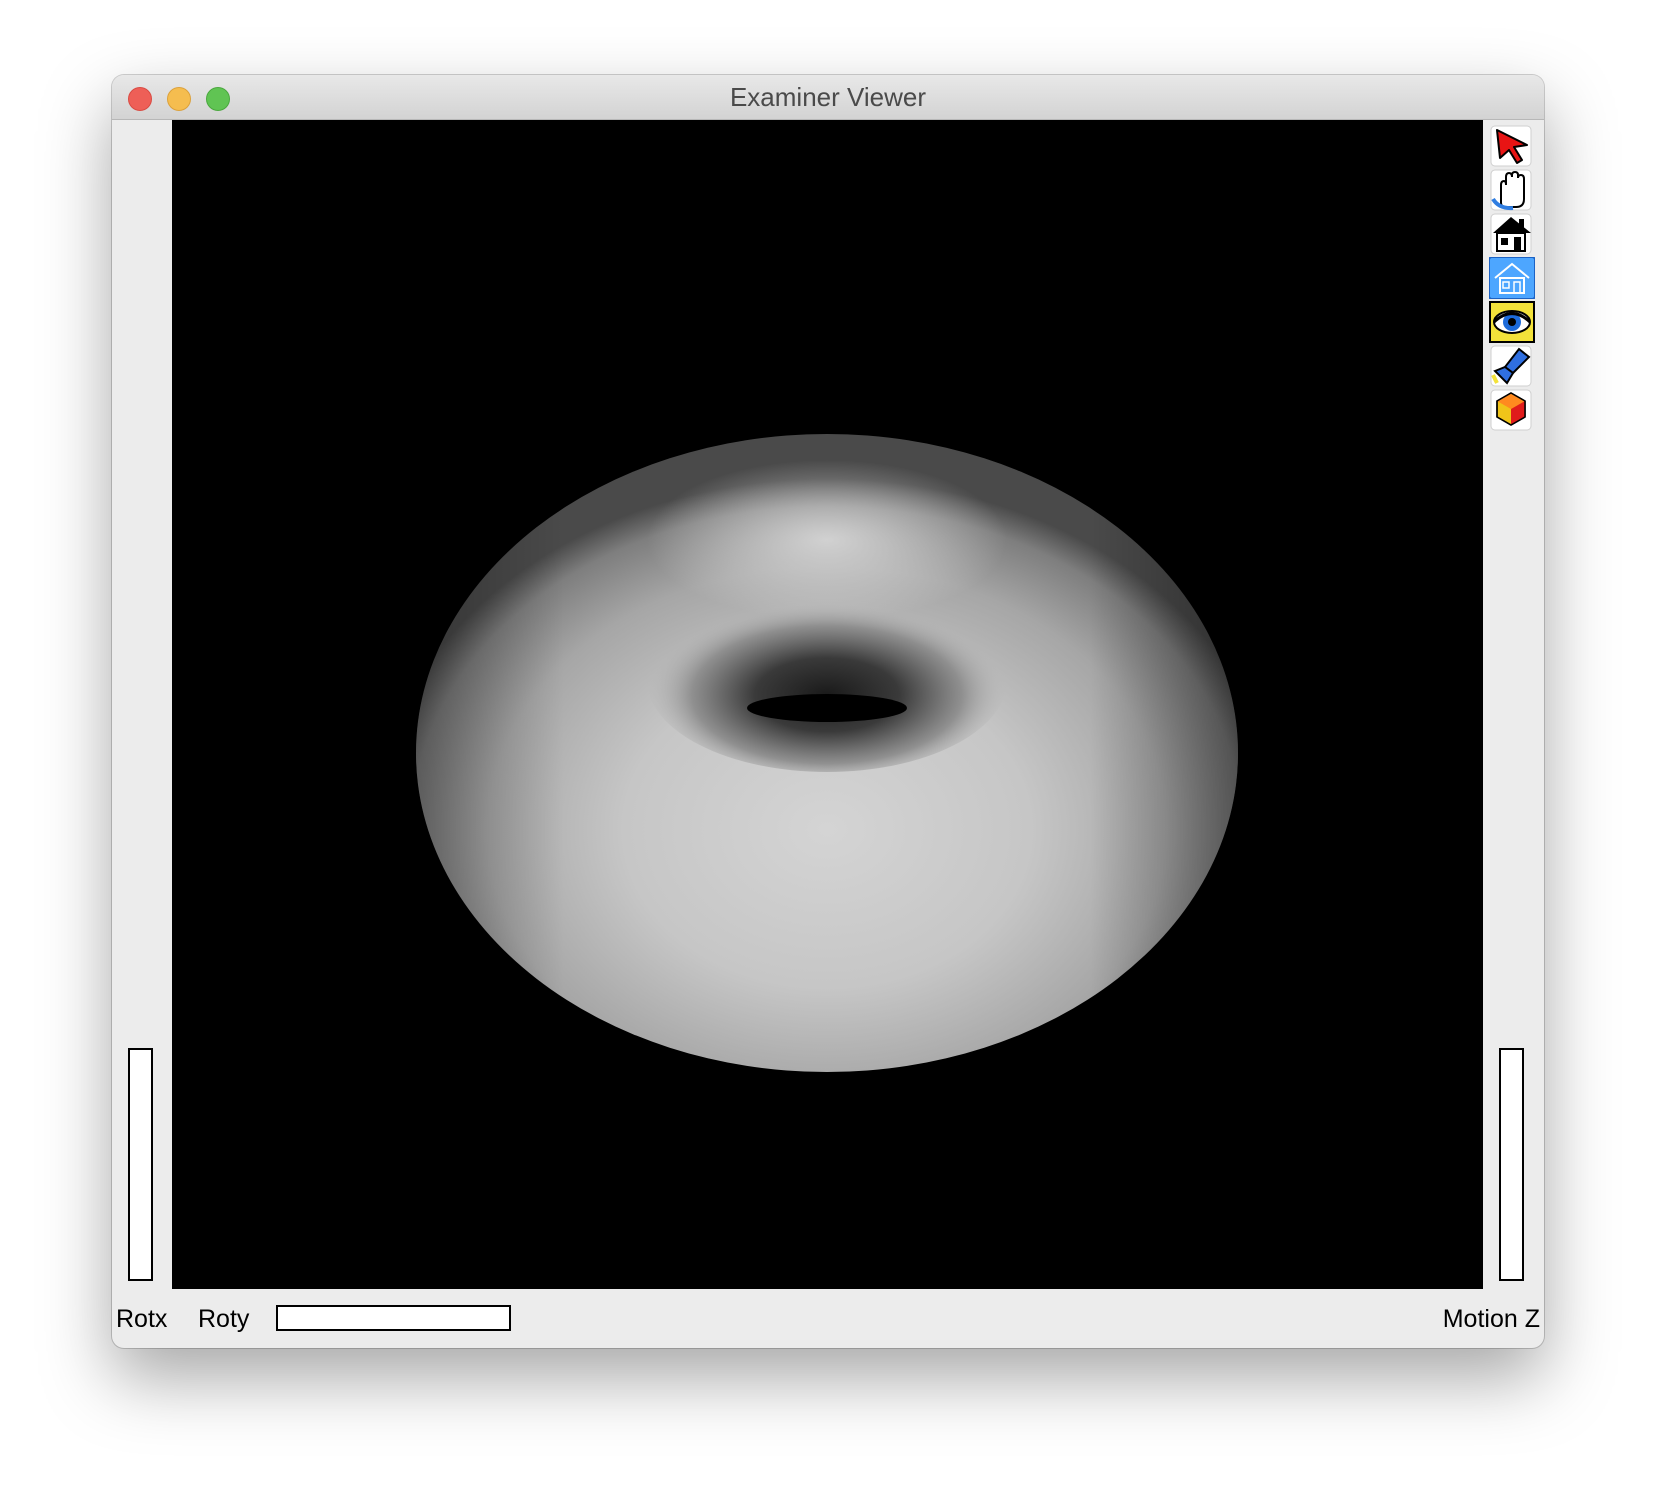  I want to click on motion-z-label: Motion Z, so click(1491, 1319).